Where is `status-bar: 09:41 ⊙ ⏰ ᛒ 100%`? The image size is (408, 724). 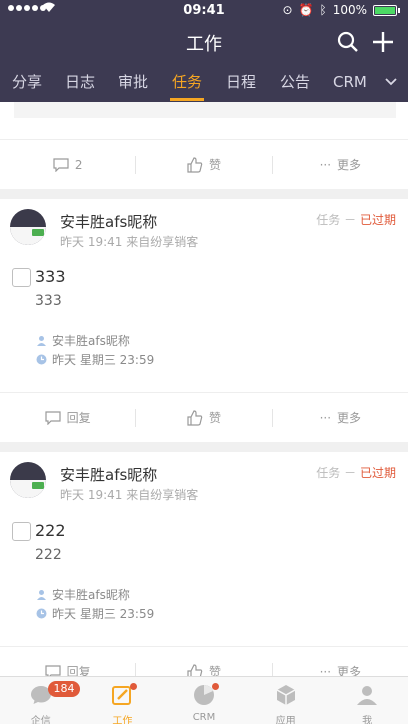 status-bar: 09:41 ⊙ ⏰ ᛒ 100% is located at coordinates (204, 11).